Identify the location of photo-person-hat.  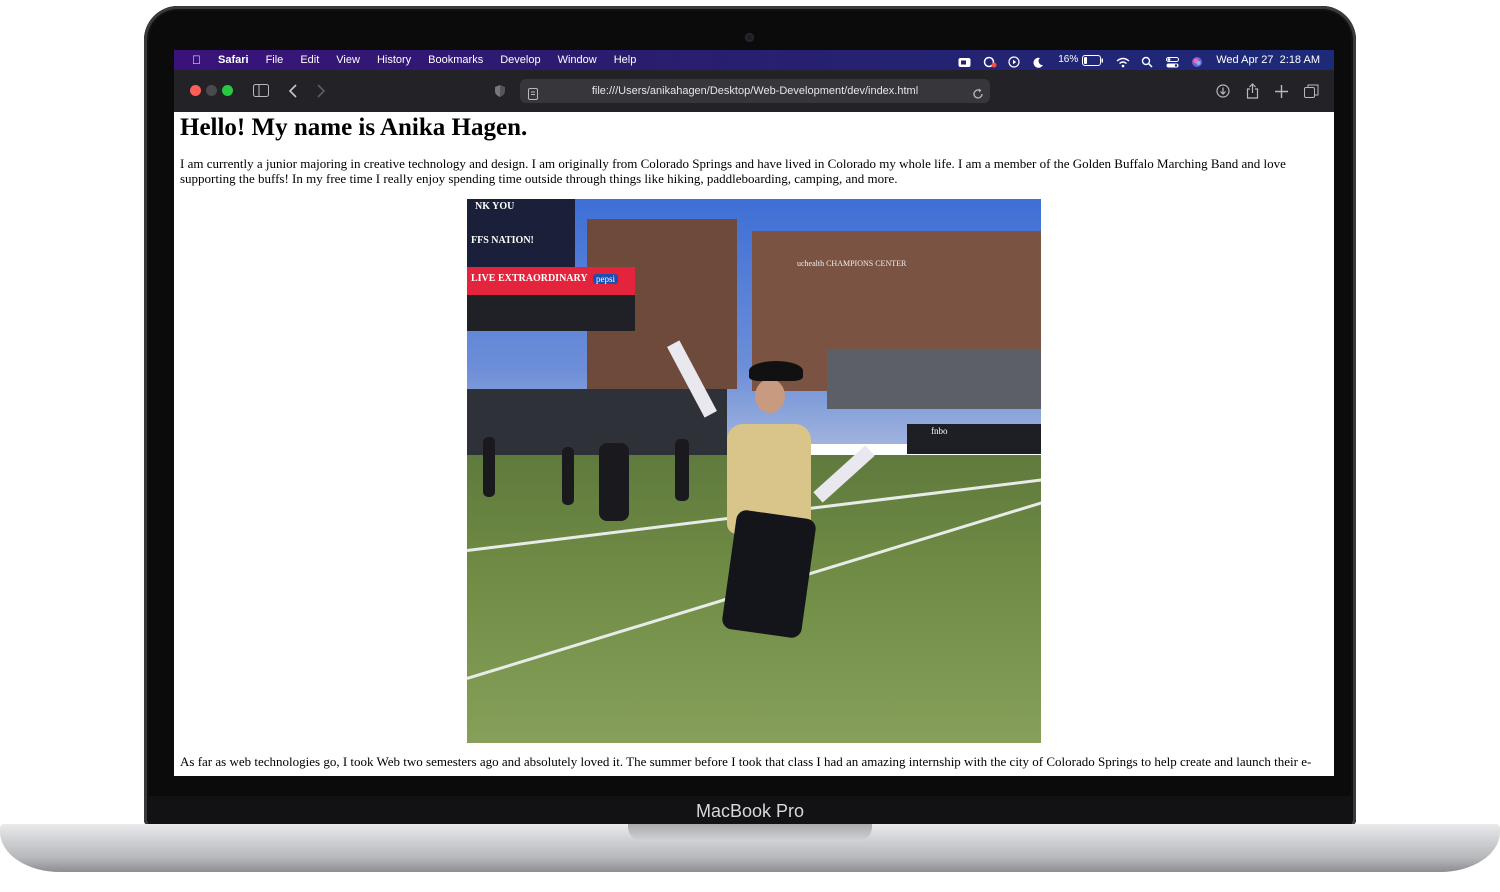
(776, 371).